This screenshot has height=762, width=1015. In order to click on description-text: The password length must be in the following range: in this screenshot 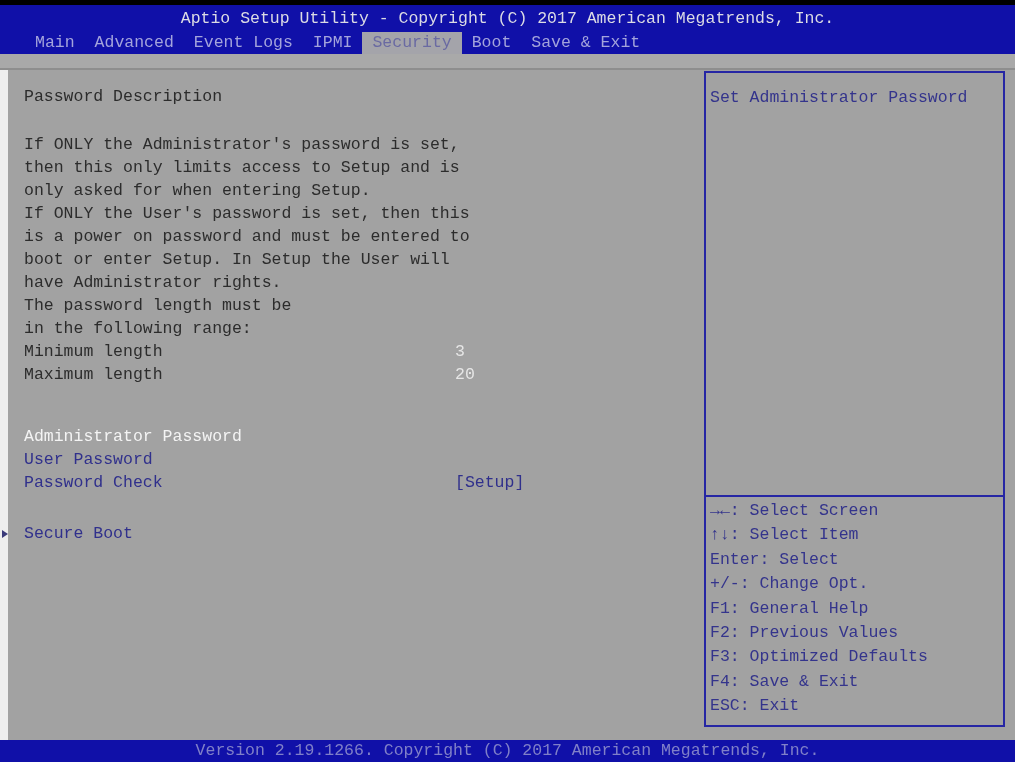, I will do `click(158, 317)`.